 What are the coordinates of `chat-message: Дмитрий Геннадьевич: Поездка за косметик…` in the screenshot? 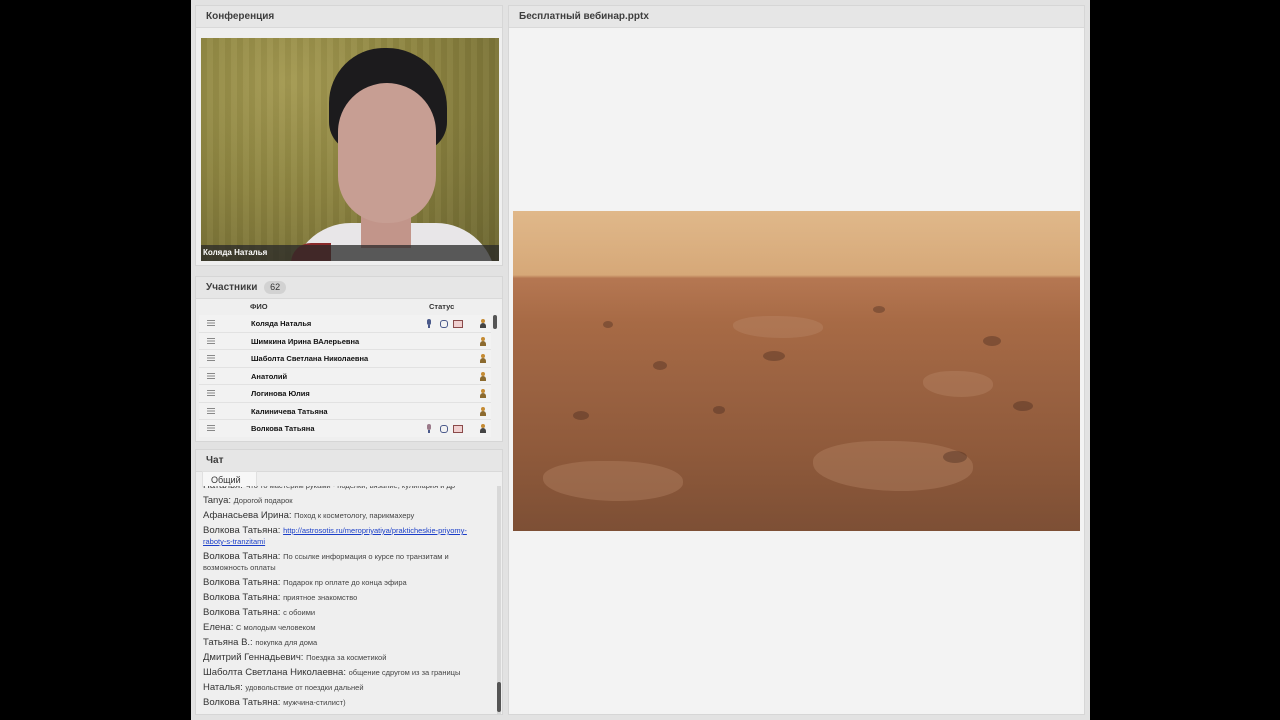 It's located at (349, 657).